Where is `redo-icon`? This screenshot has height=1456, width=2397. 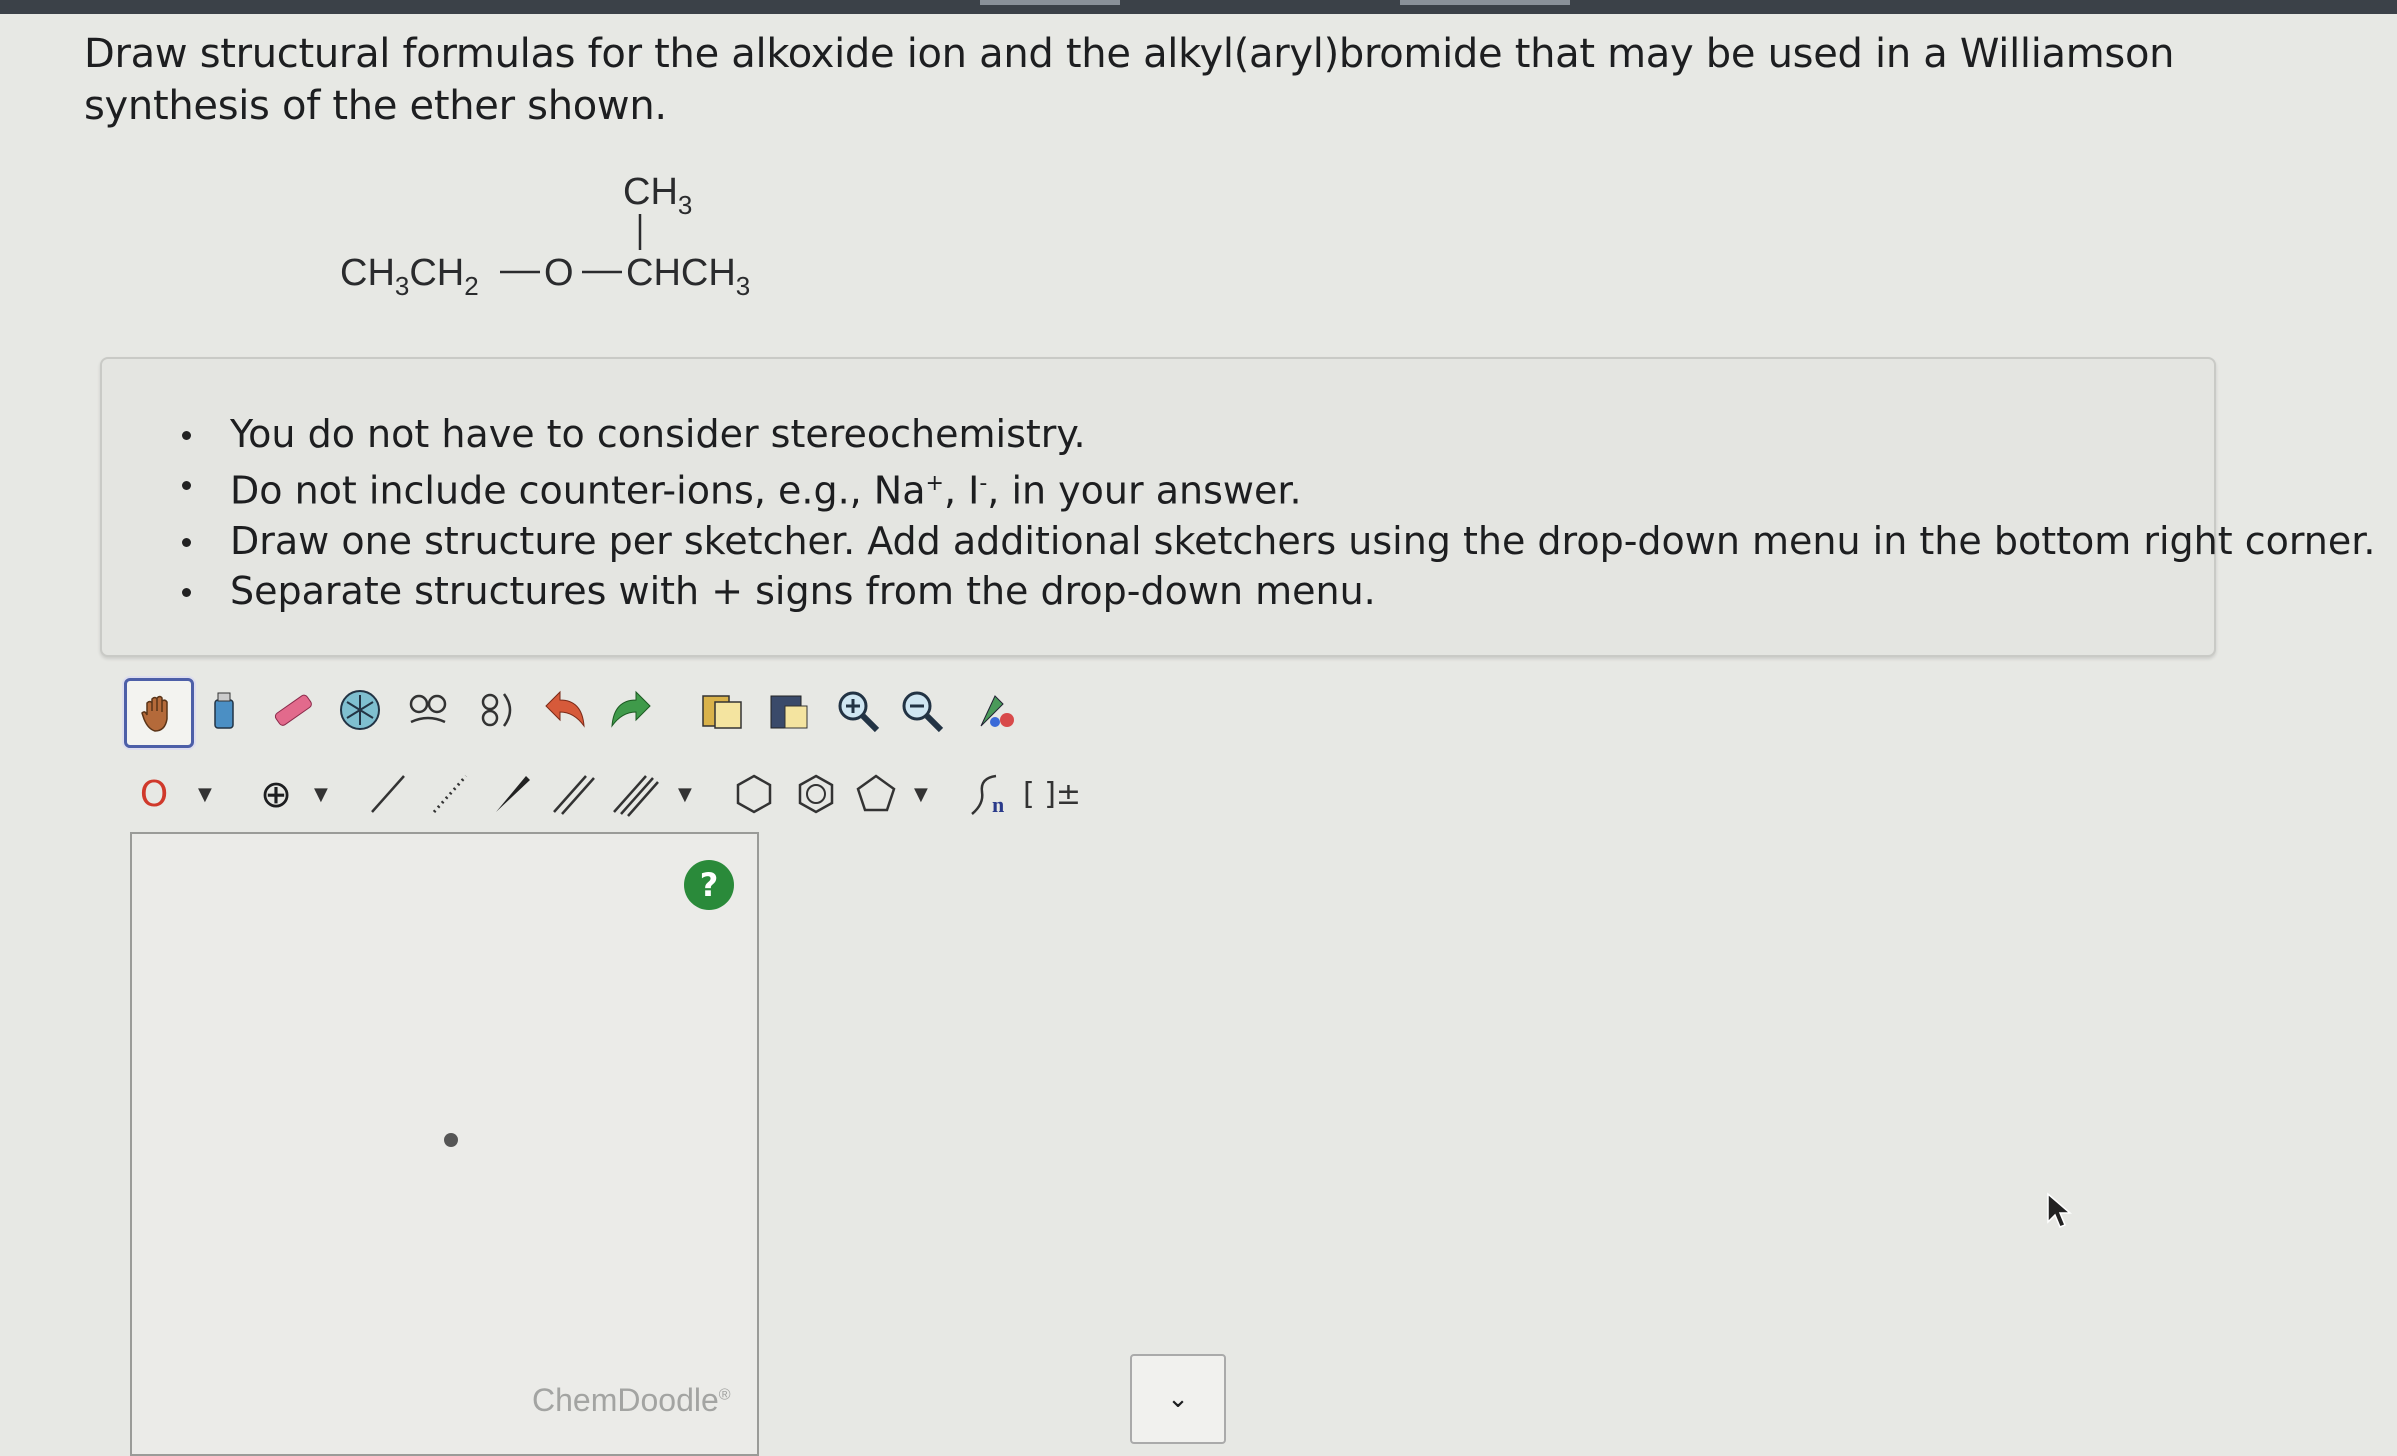 redo-icon is located at coordinates (632, 710).